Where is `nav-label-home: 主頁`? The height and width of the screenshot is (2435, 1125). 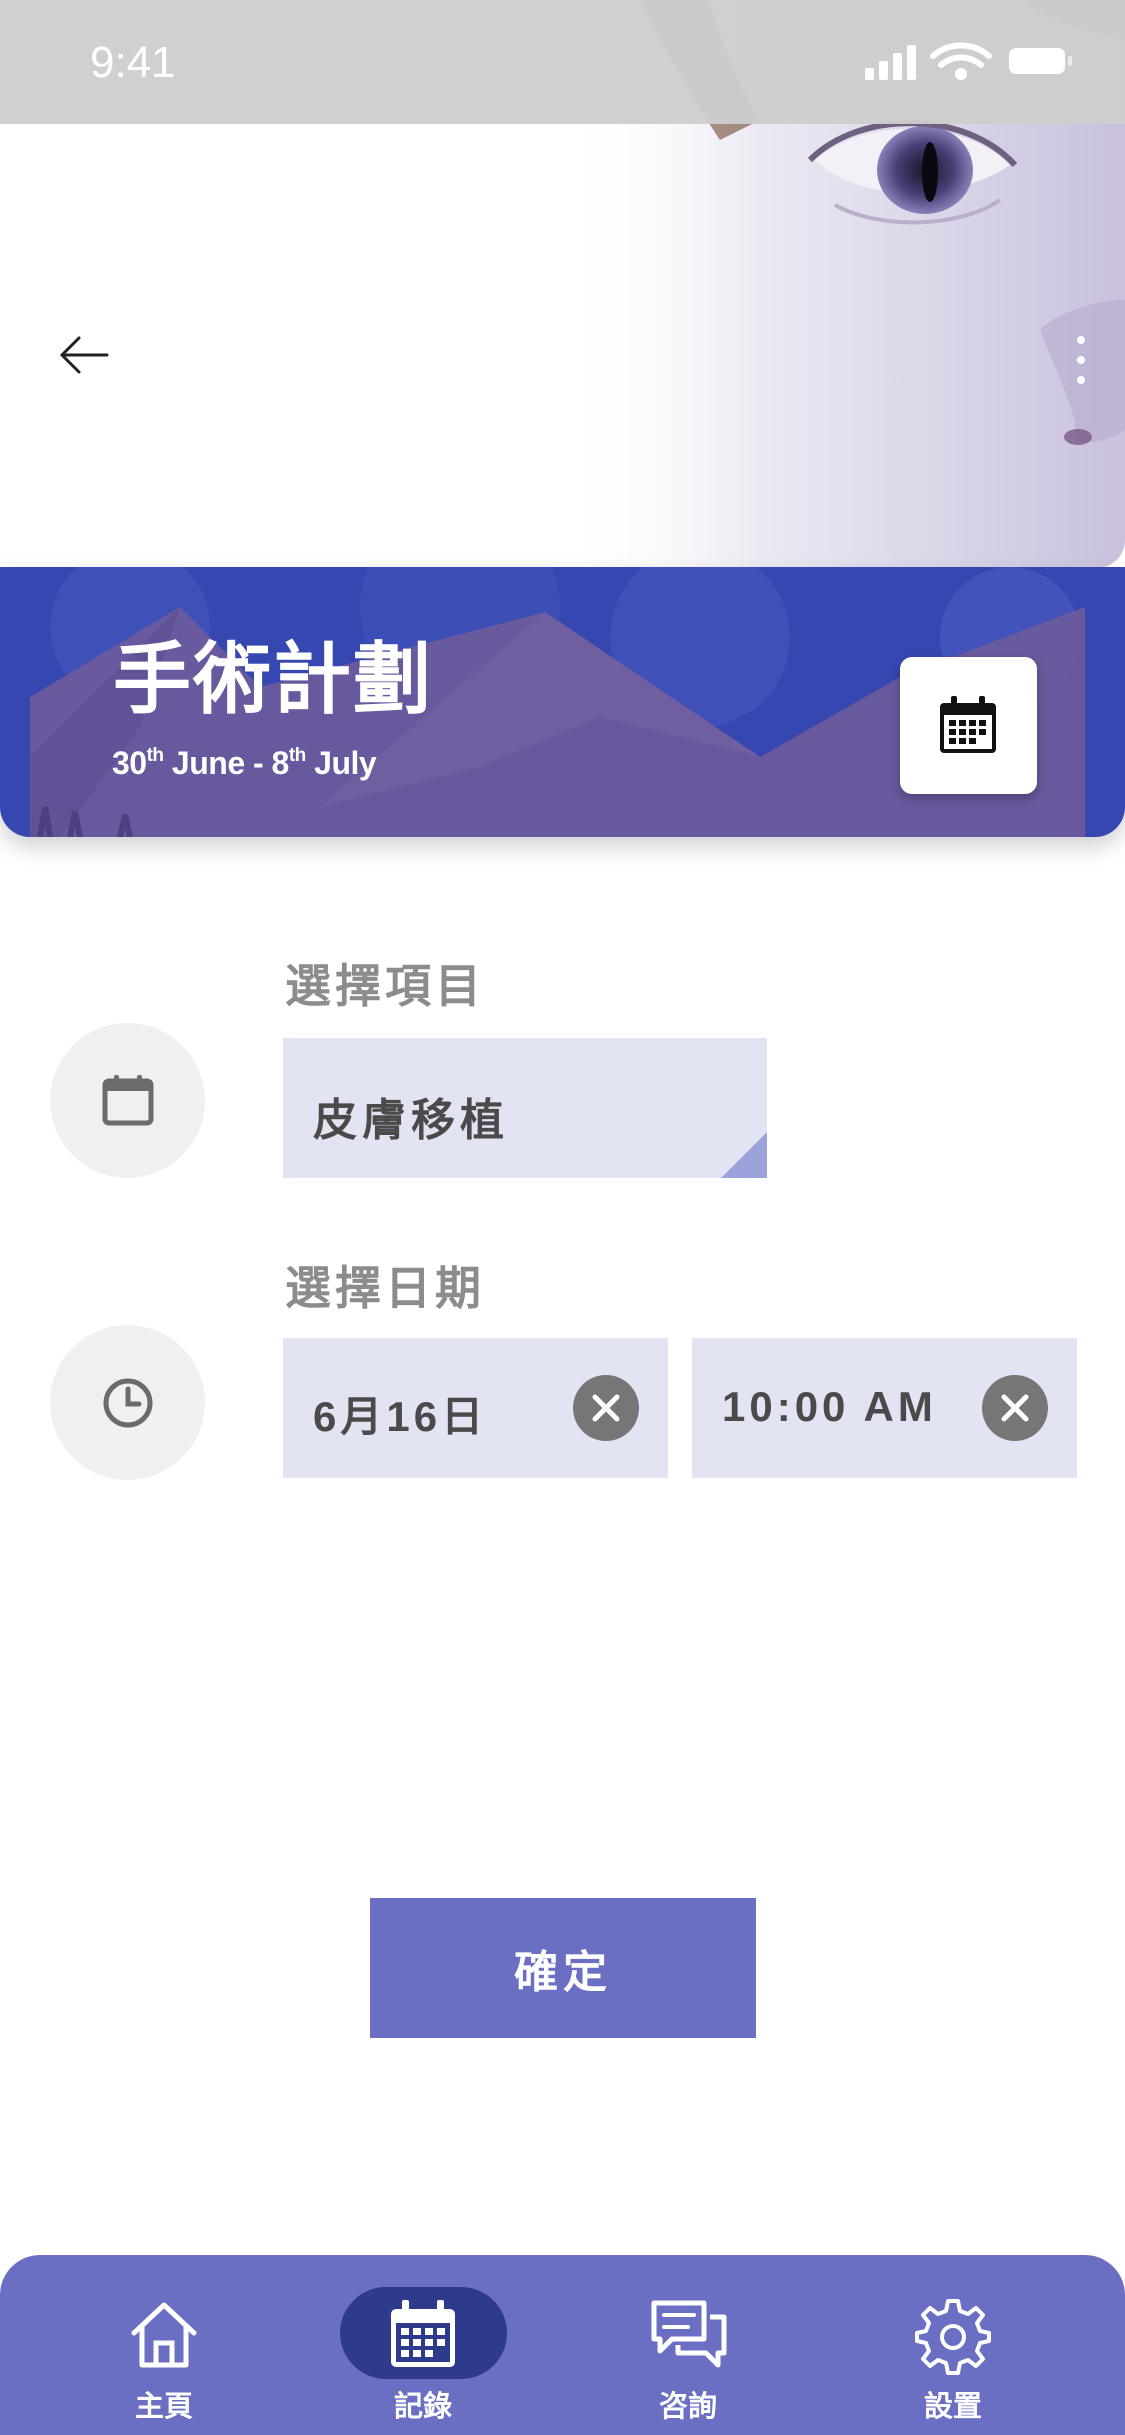 nav-label-home: 主頁 is located at coordinates (163, 2406).